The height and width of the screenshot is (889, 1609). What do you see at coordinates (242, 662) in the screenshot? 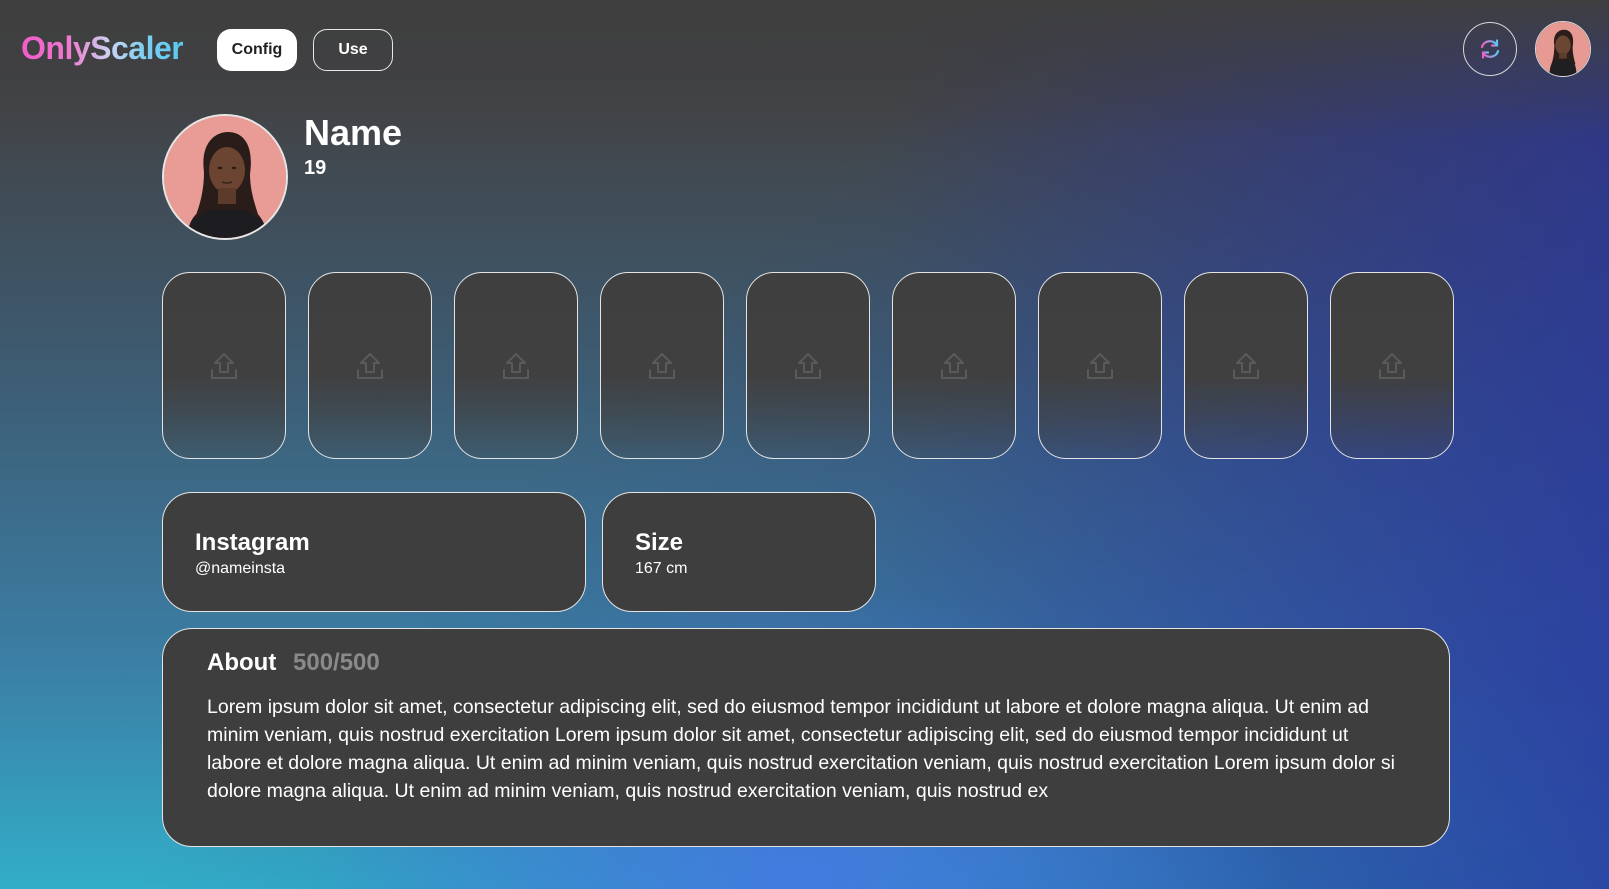
I see `about-title: About` at bounding box center [242, 662].